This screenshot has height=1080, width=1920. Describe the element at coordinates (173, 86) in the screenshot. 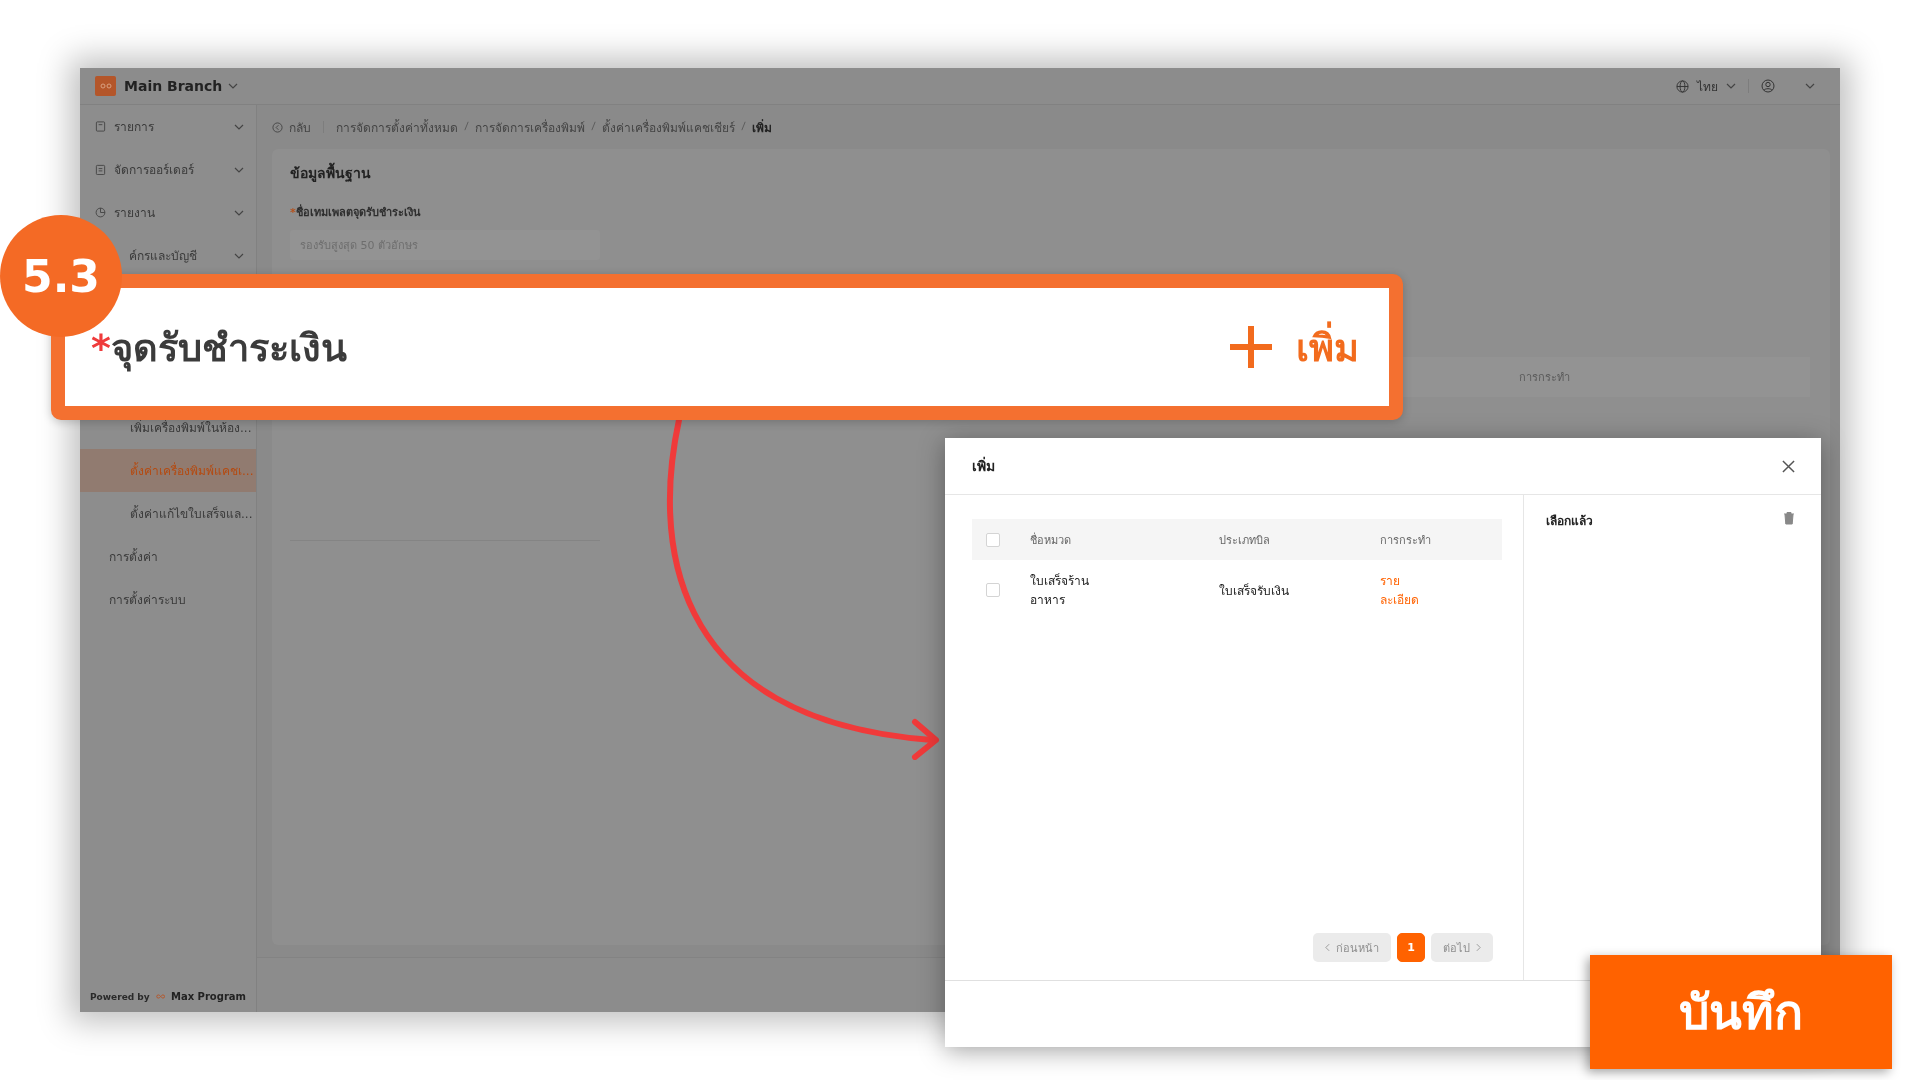

I see `branch-selector: Main Branch` at that location.